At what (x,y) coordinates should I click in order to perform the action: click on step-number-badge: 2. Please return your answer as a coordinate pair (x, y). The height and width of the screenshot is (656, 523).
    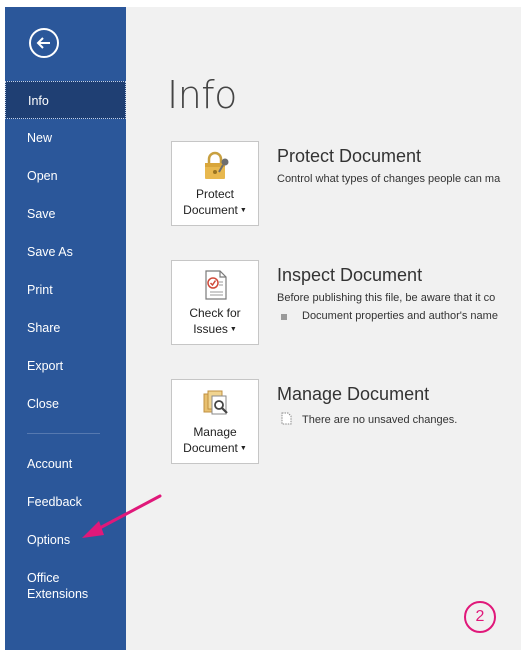
    Looking at the image, I should click on (480, 617).